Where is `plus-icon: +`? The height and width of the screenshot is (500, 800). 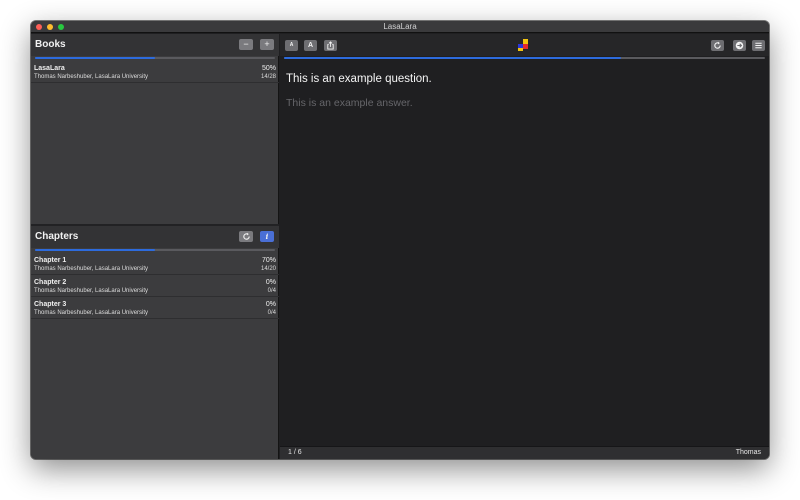
plus-icon: + is located at coordinates (267, 44).